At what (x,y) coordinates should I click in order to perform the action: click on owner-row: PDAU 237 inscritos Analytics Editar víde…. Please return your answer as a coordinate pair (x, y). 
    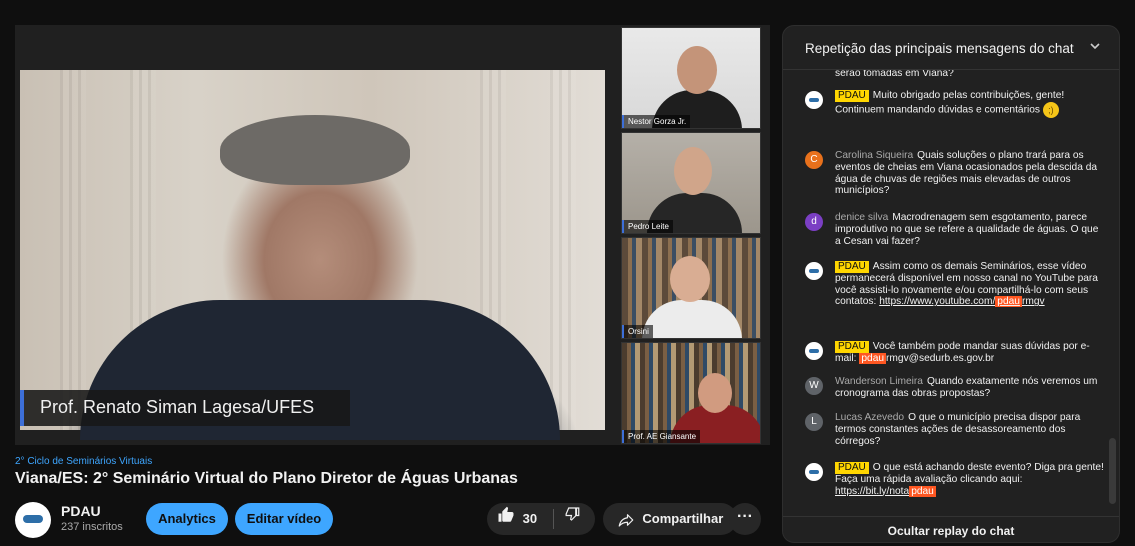
    Looking at the image, I should click on (392, 520).